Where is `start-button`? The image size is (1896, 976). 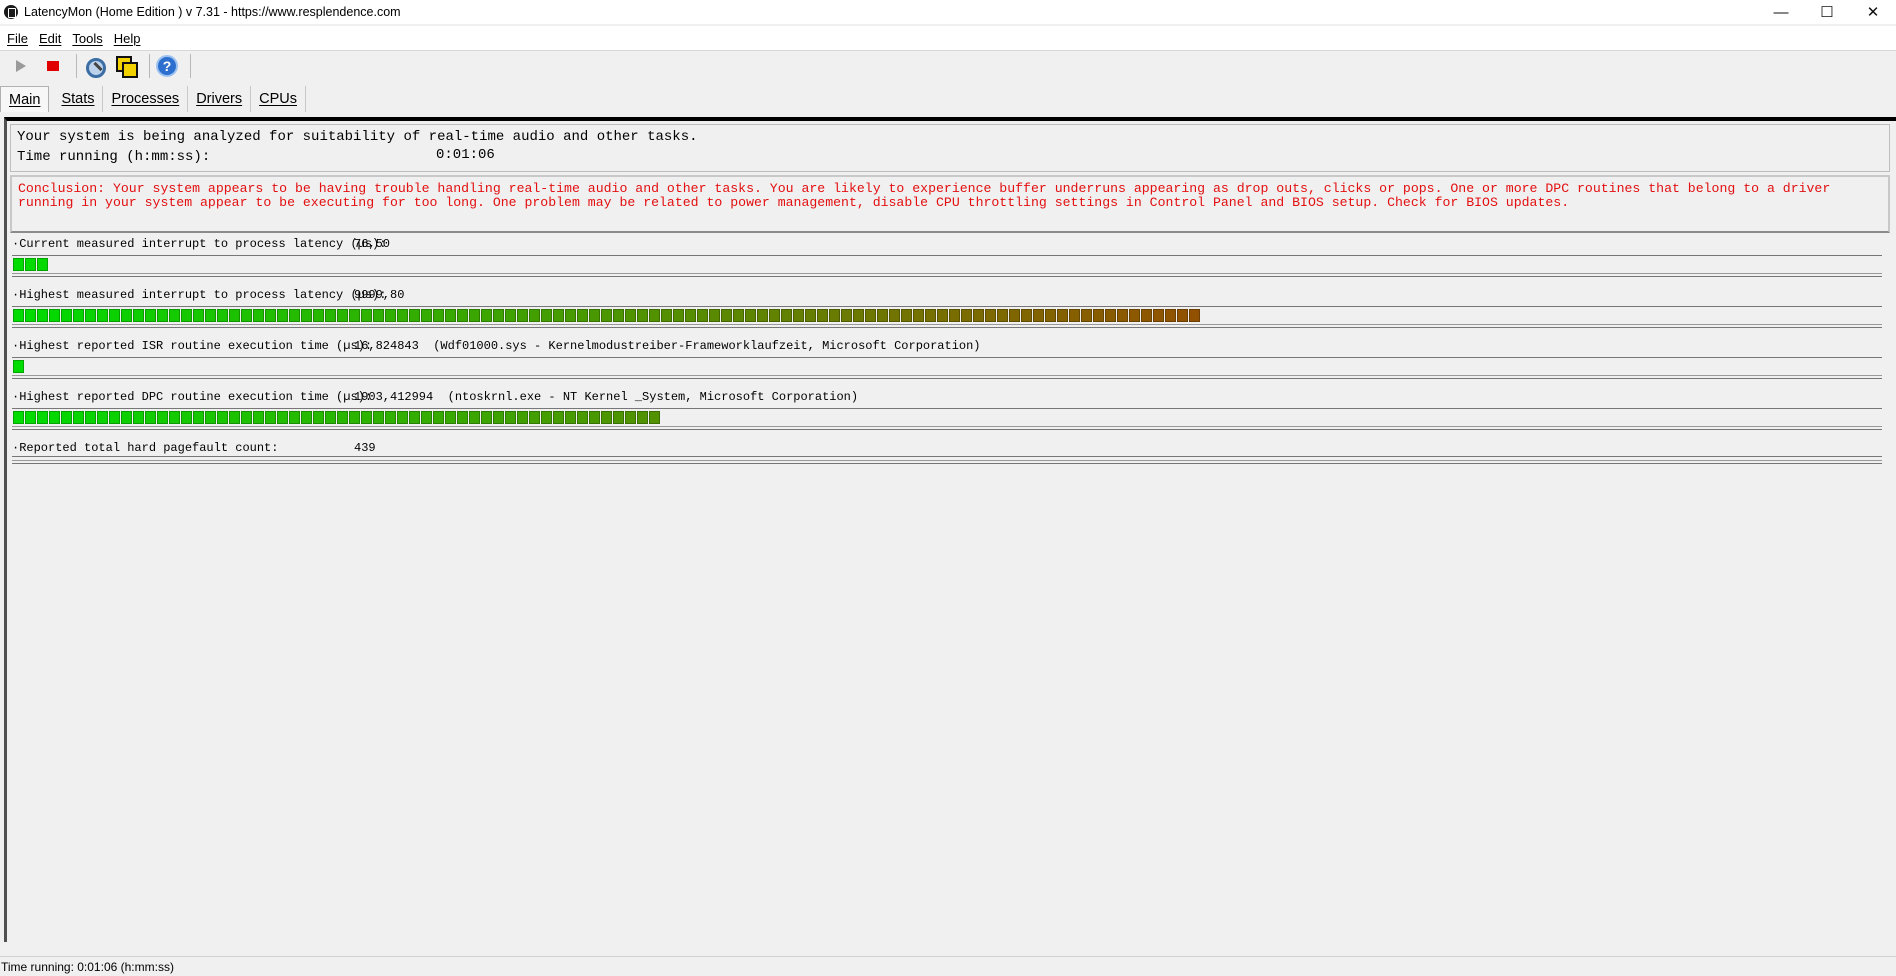 start-button is located at coordinates (21, 66).